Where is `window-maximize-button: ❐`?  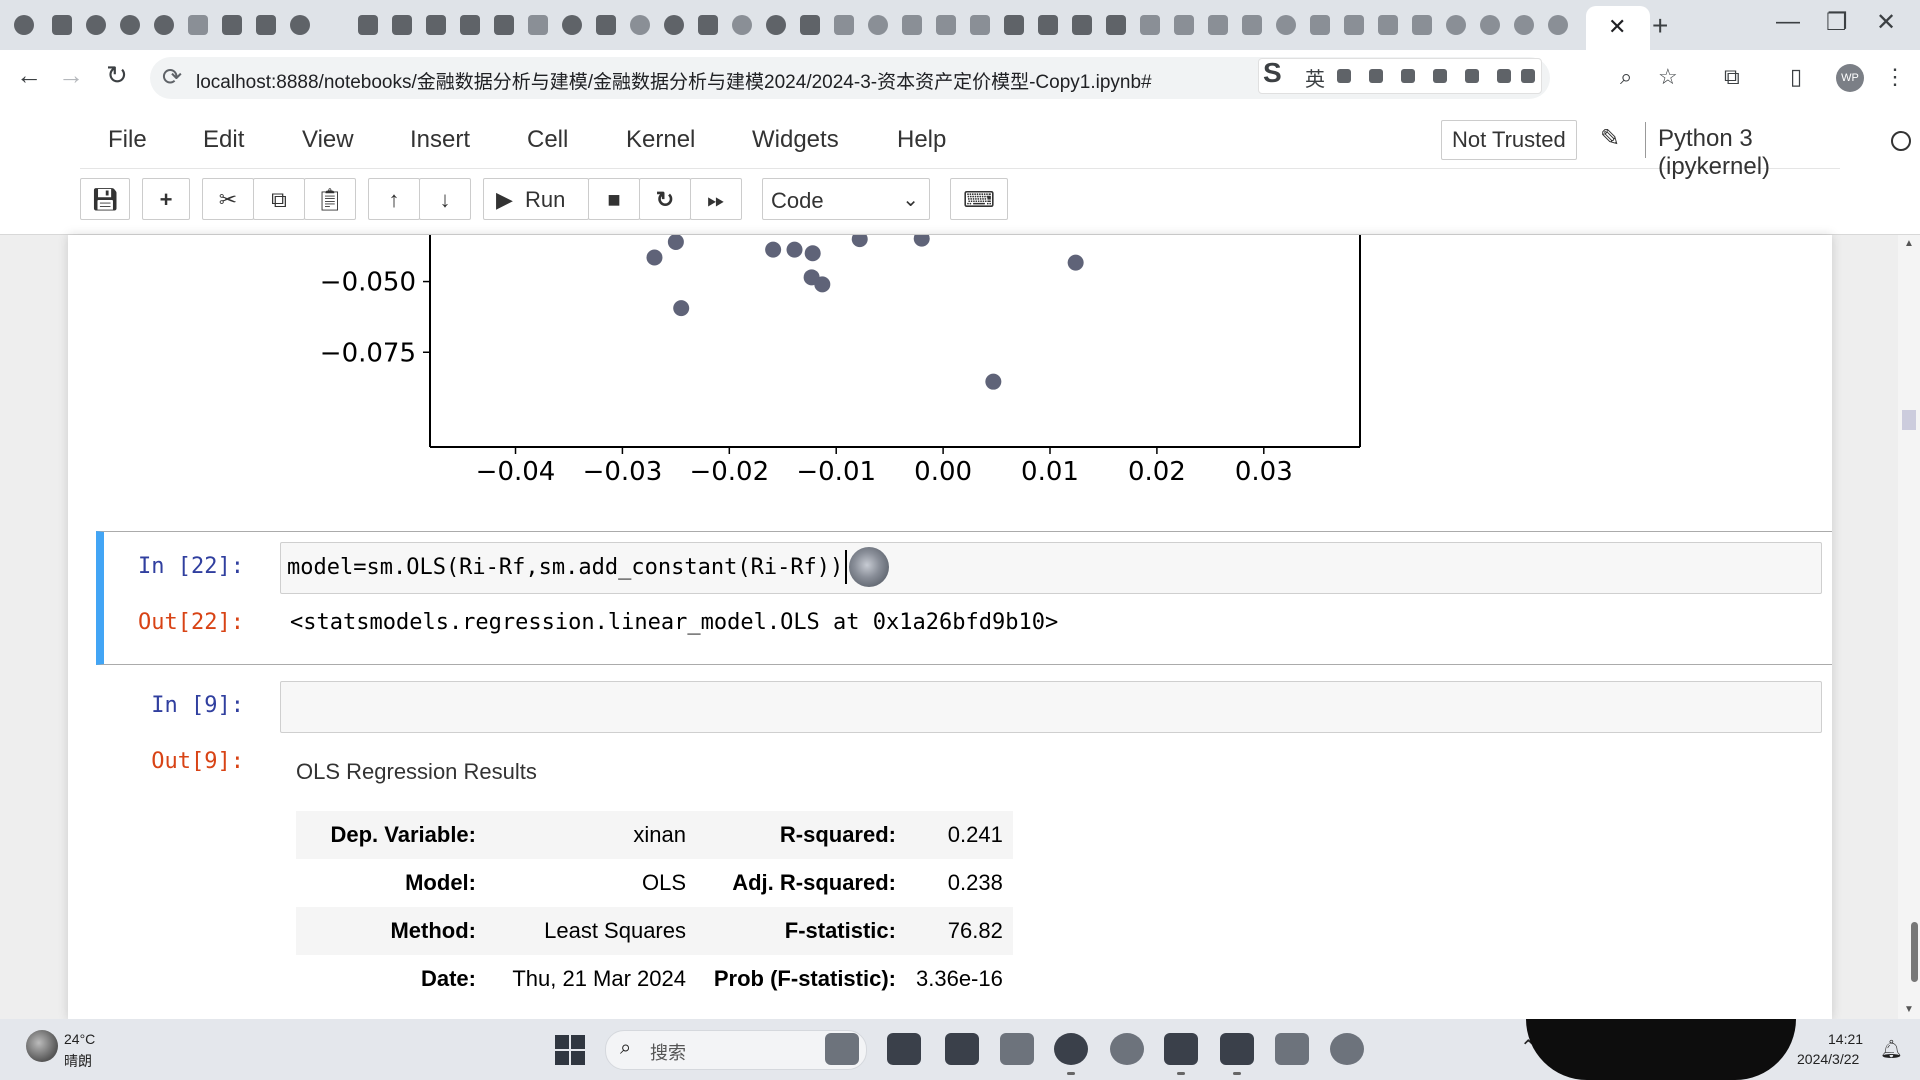
window-maximize-button: ❐ is located at coordinates (1837, 22).